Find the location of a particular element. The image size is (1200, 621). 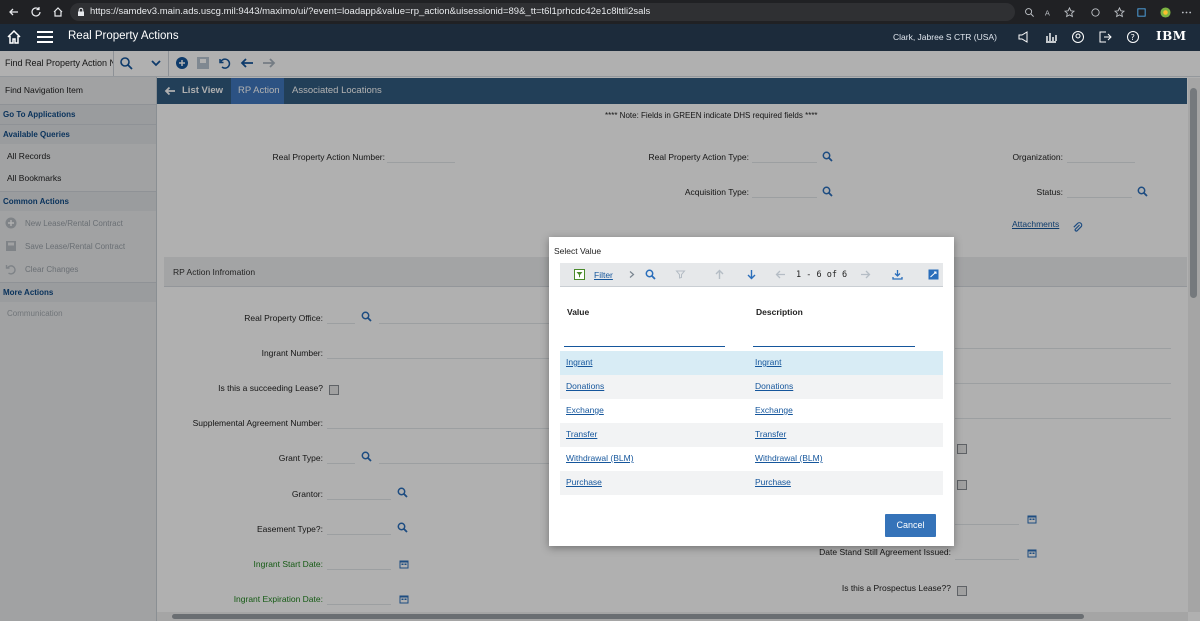

pagination-text: 1 - 6 of 6 is located at coordinates (822, 275).